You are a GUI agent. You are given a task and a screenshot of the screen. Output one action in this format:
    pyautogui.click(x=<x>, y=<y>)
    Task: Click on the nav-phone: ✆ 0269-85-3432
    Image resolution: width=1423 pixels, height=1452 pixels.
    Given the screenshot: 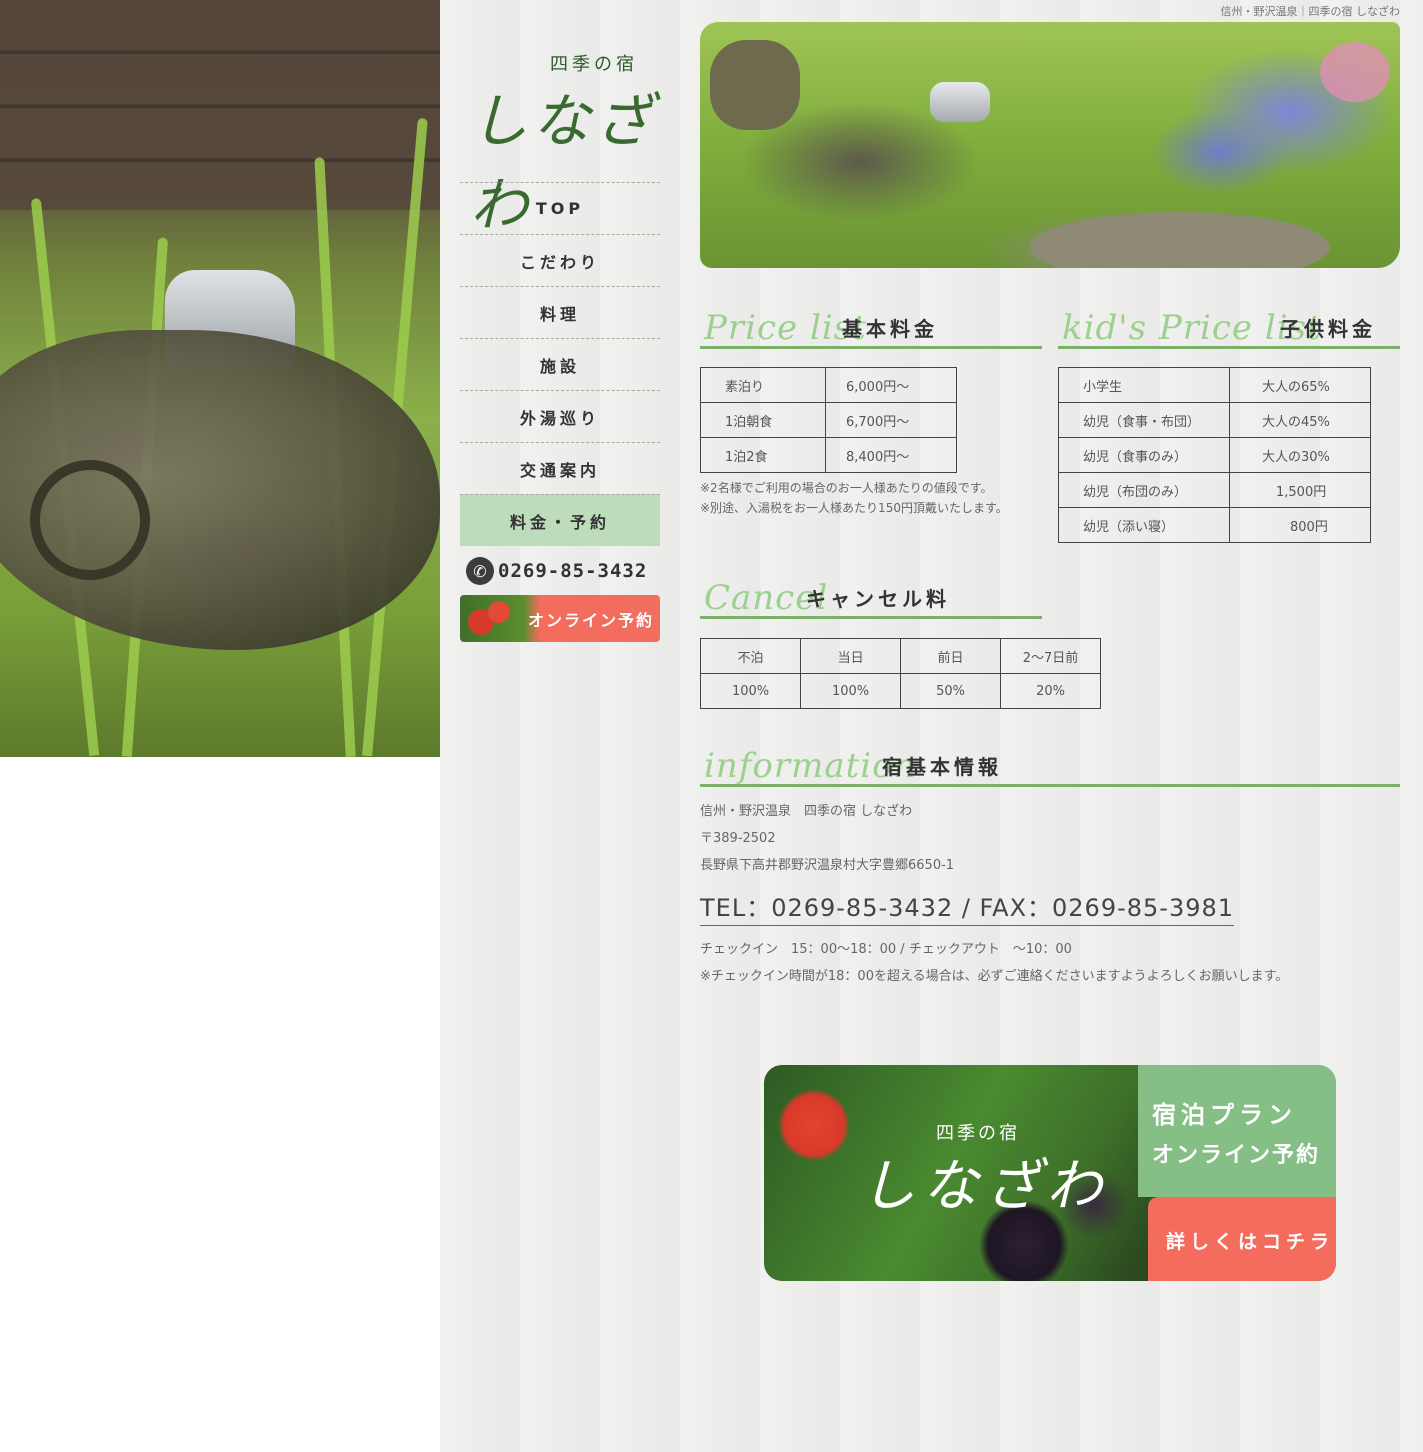 What is the action you would take?
    pyautogui.click(x=563, y=571)
    